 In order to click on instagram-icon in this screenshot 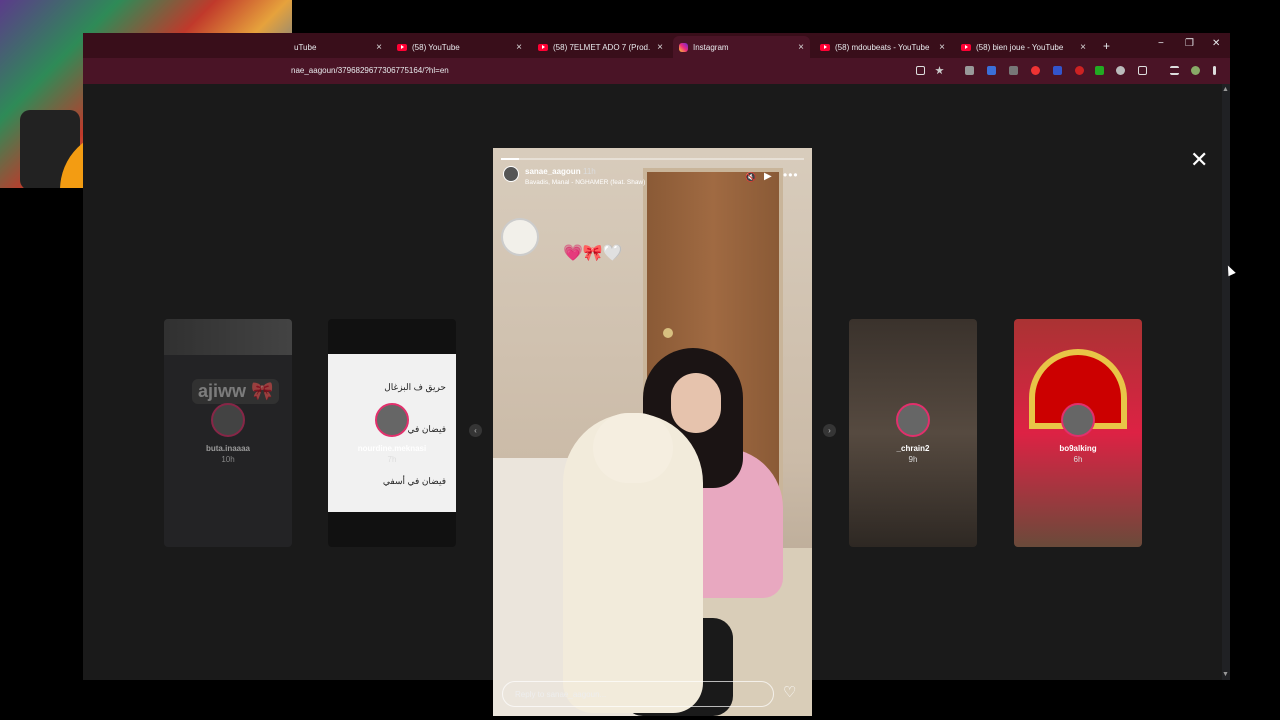, I will do `click(683, 47)`.